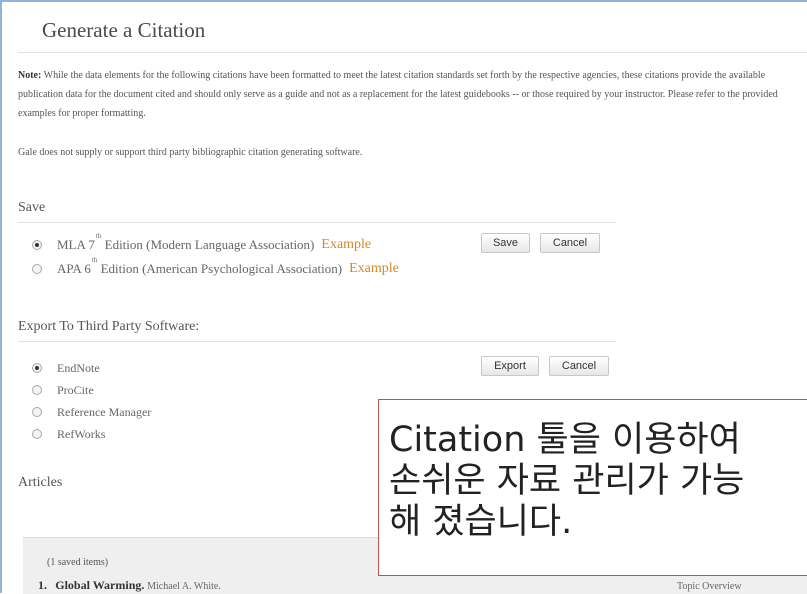 Image resolution: width=807 pixels, height=594 pixels. I want to click on save-cancel-button: Cancel, so click(570, 243).